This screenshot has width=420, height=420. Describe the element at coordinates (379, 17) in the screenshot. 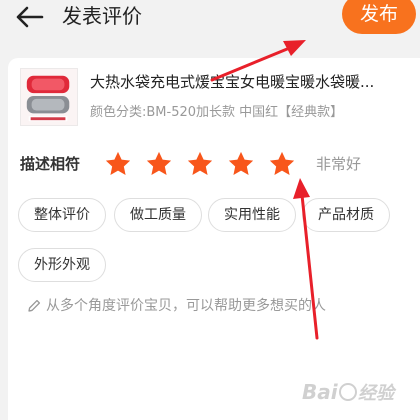

I see `publish-button: 发布` at that location.